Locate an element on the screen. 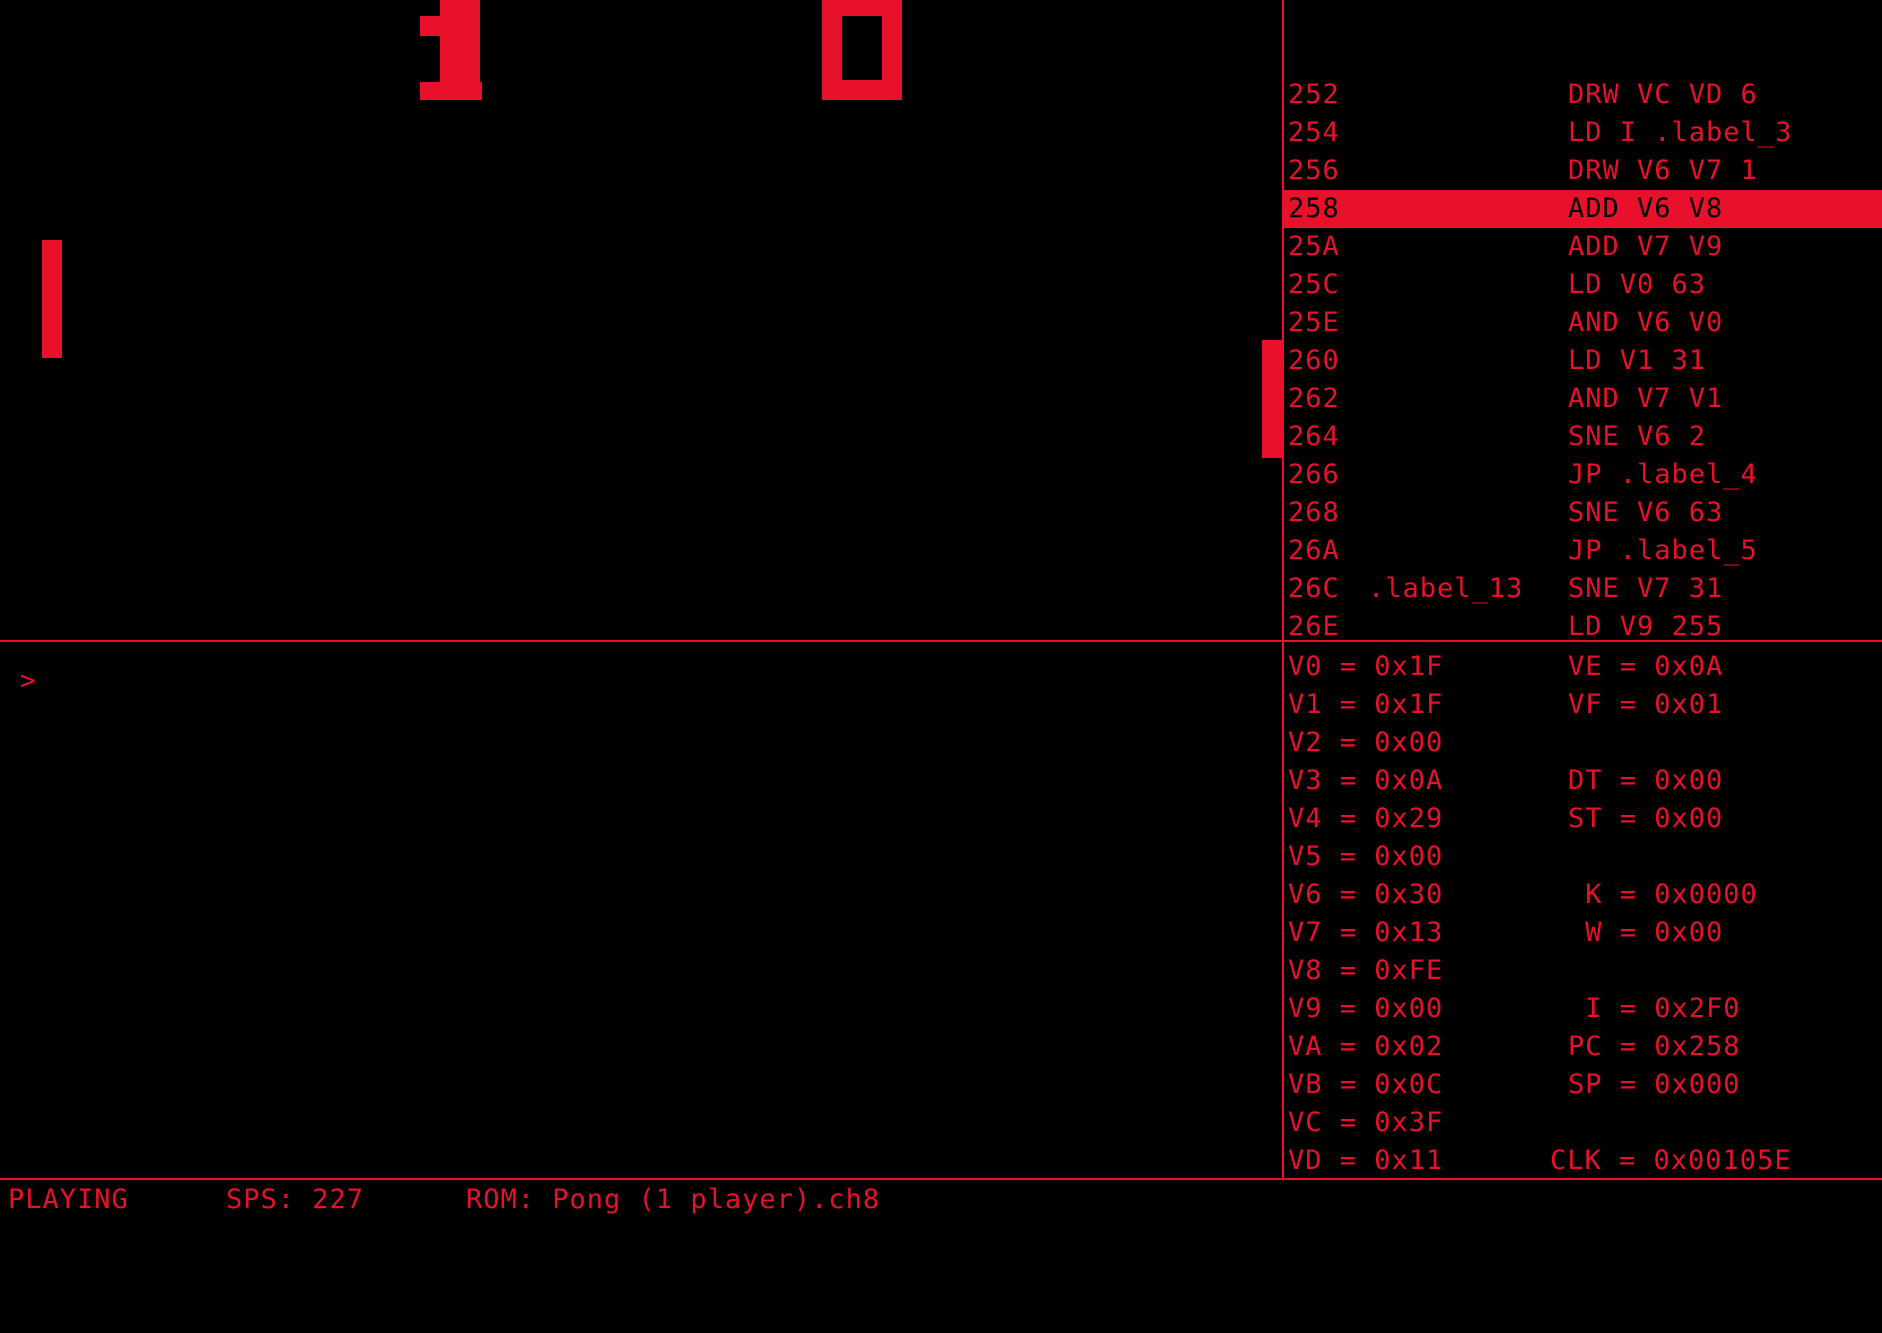 The width and height of the screenshot is (1882, 1333). register-value: V6 = 0x30 is located at coordinates (1366, 894).